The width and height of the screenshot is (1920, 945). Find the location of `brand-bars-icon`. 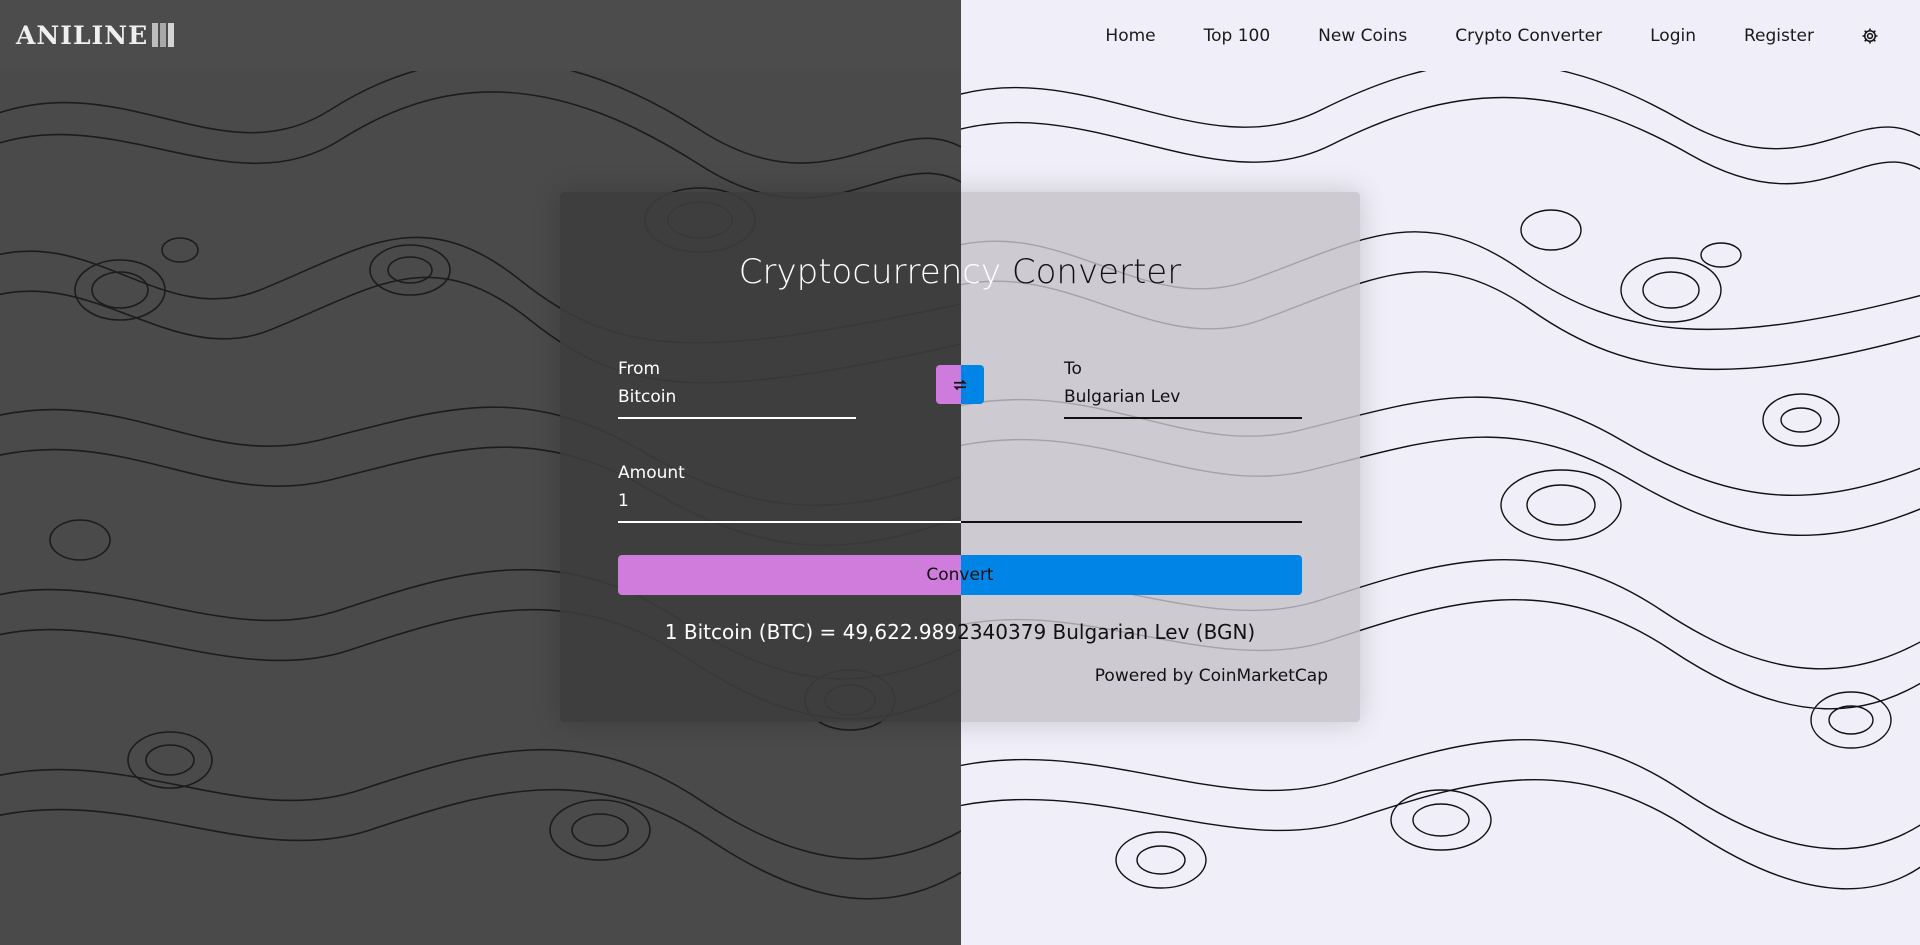

brand-bars-icon is located at coordinates (163, 35).